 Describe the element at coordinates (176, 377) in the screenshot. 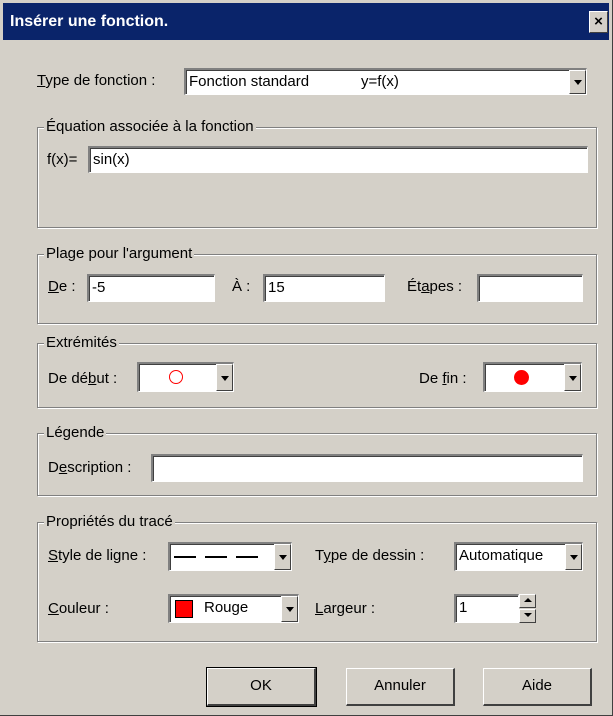

I see `open-circle-icon` at that location.